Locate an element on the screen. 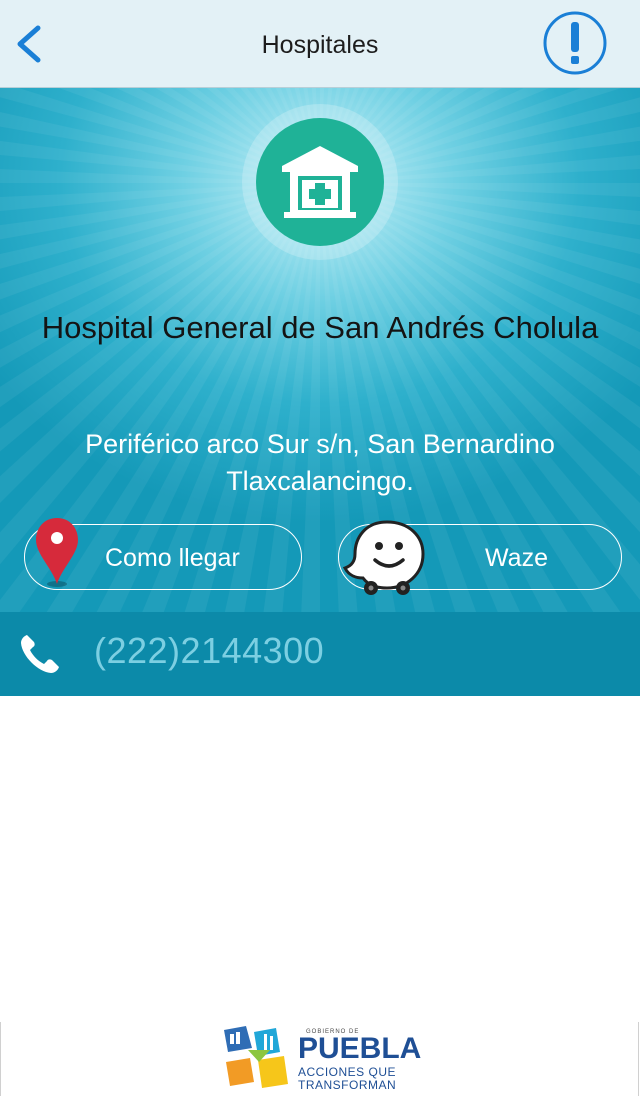 The width and height of the screenshot is (640, 1096). phone-number: (222)2144300 is located at coordinates (209, 651).